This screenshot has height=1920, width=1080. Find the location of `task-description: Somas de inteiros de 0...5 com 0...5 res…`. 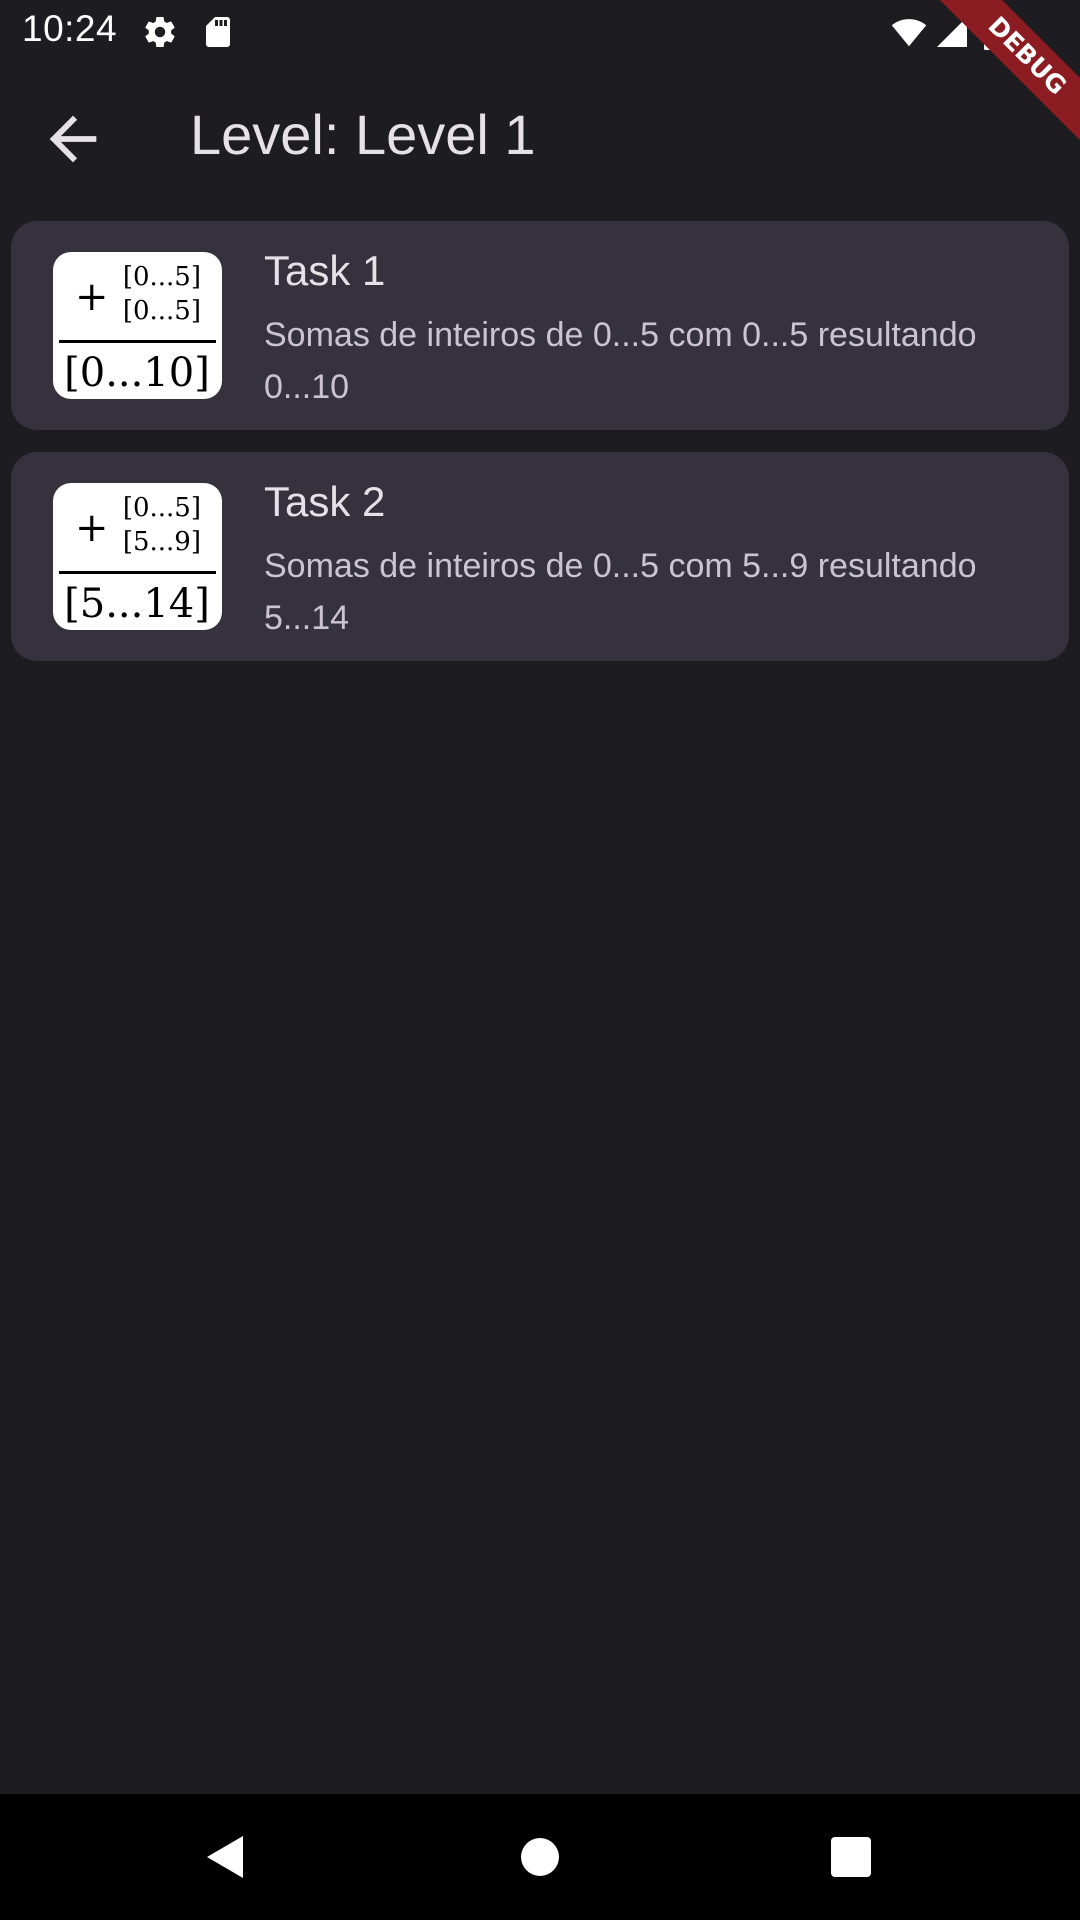

task-description: Somas de inteiros de 0...5 com 0...5 res… is located at coordinates (620, 361).